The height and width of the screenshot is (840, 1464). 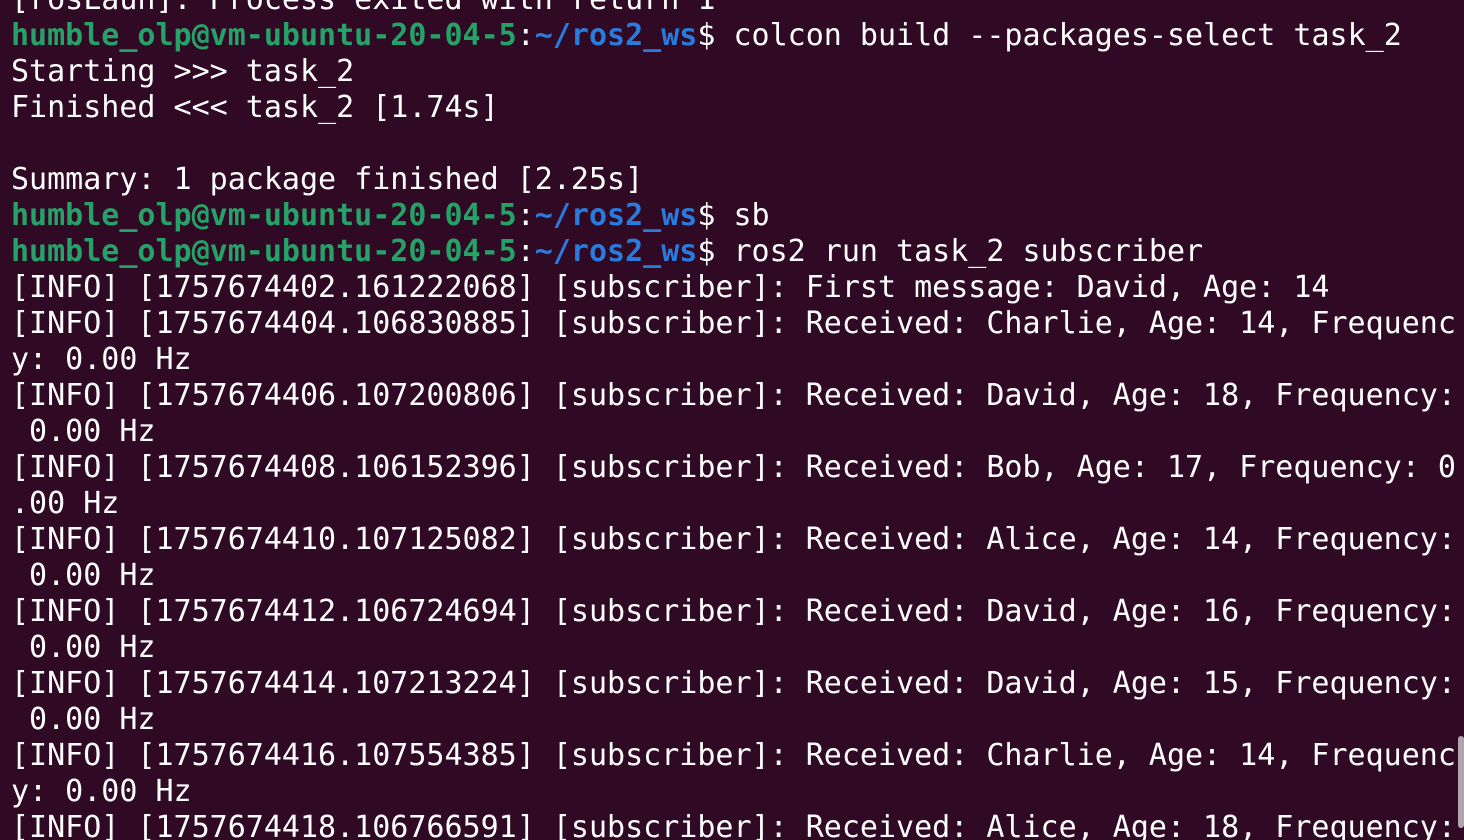 What do you see at coordinates (327, 179) in the screenshot?
I see `output-text: Summary: 1 package finished [2.25s]` at bounding box center [327, 179].